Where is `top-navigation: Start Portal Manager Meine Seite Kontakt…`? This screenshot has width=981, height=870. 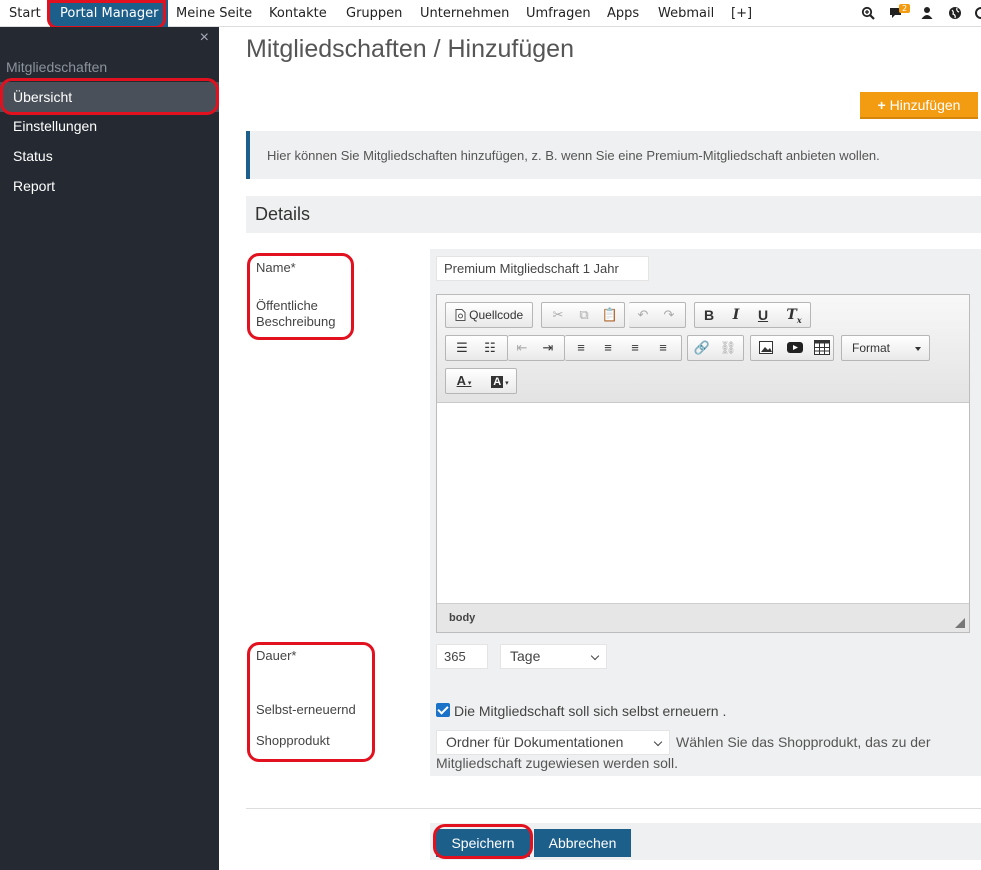
top-navigation: Start Portal Manager Meine Seite Kontakt… is located at coordinates (490, 13).